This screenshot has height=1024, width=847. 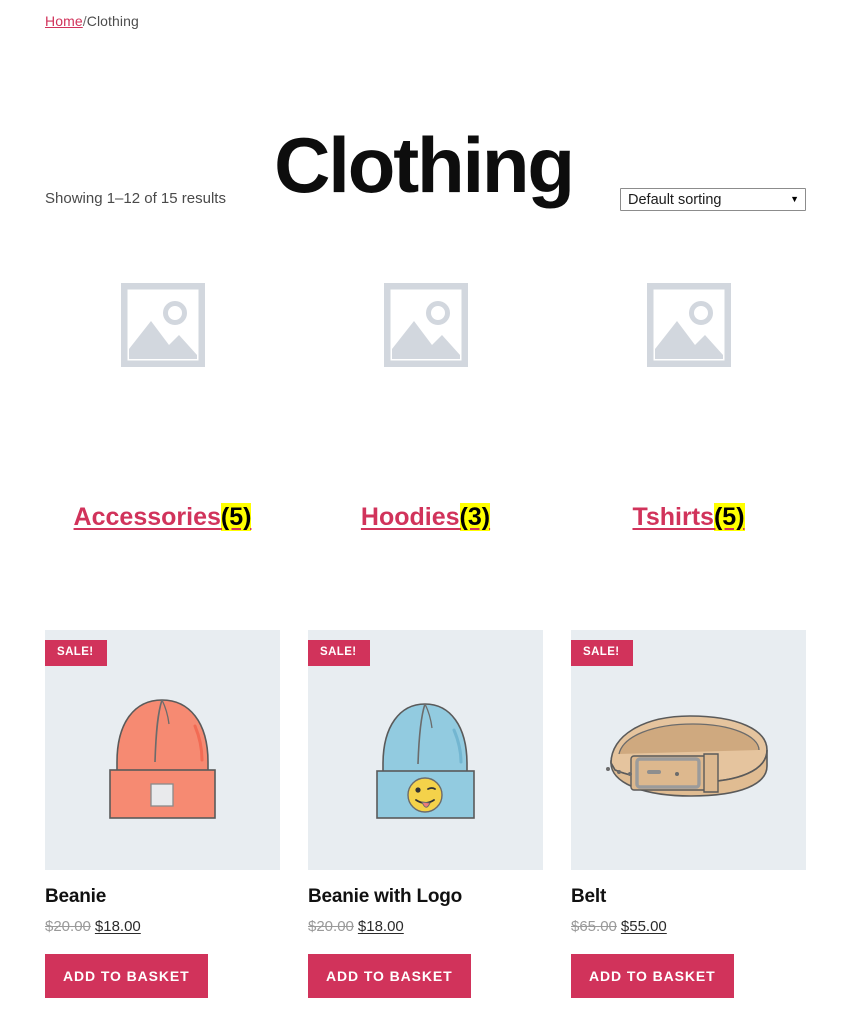 What do you see at coordinates (687, 756) in the screenshot?
I see `belt-tan-illustration` at bounding box center [687, 756].